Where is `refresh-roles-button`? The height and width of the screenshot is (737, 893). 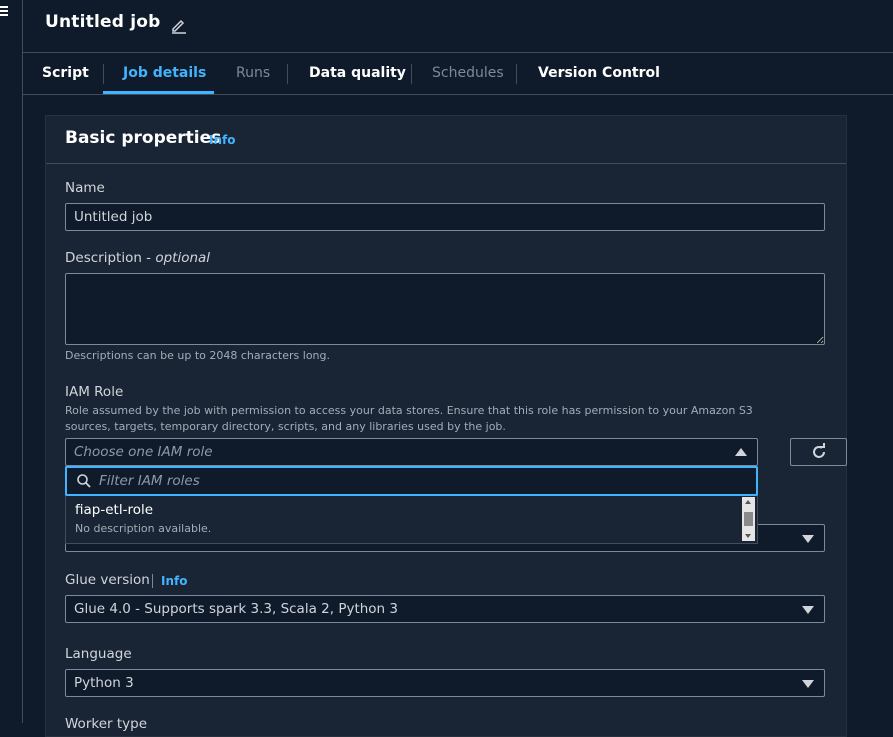 refresh-roles-button is located at coordinates (818, 452).